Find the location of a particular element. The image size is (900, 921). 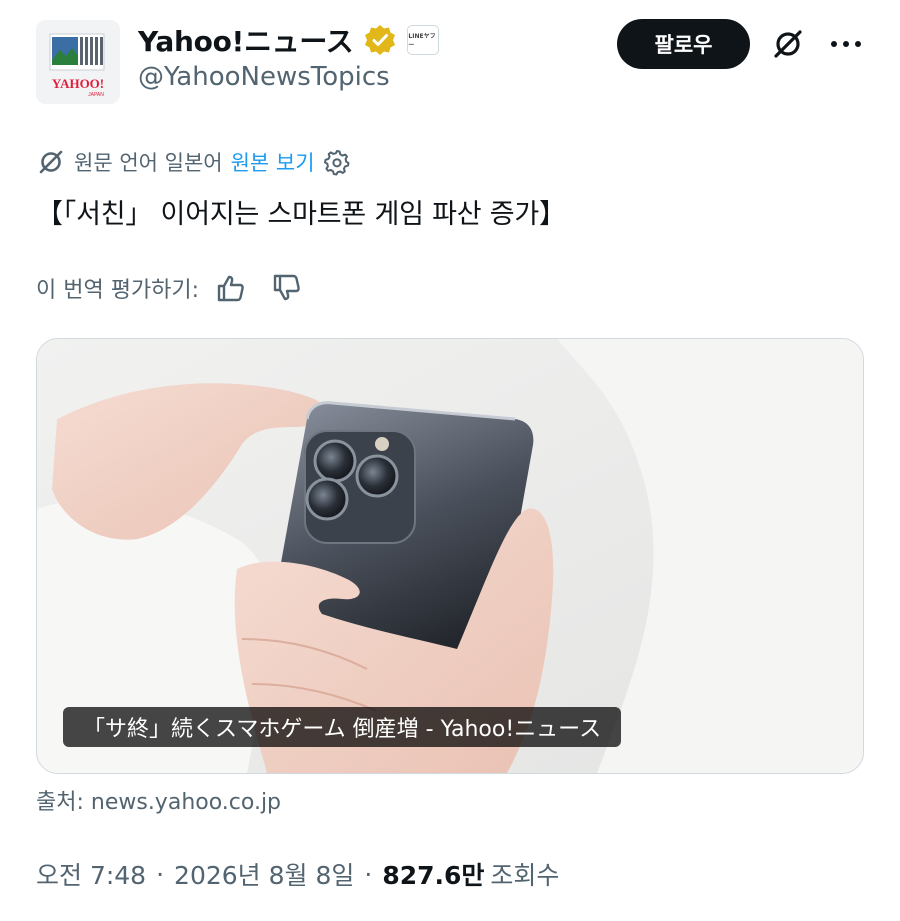

display-name: Yahoo!ニュース is located at coordinates (246, 40).